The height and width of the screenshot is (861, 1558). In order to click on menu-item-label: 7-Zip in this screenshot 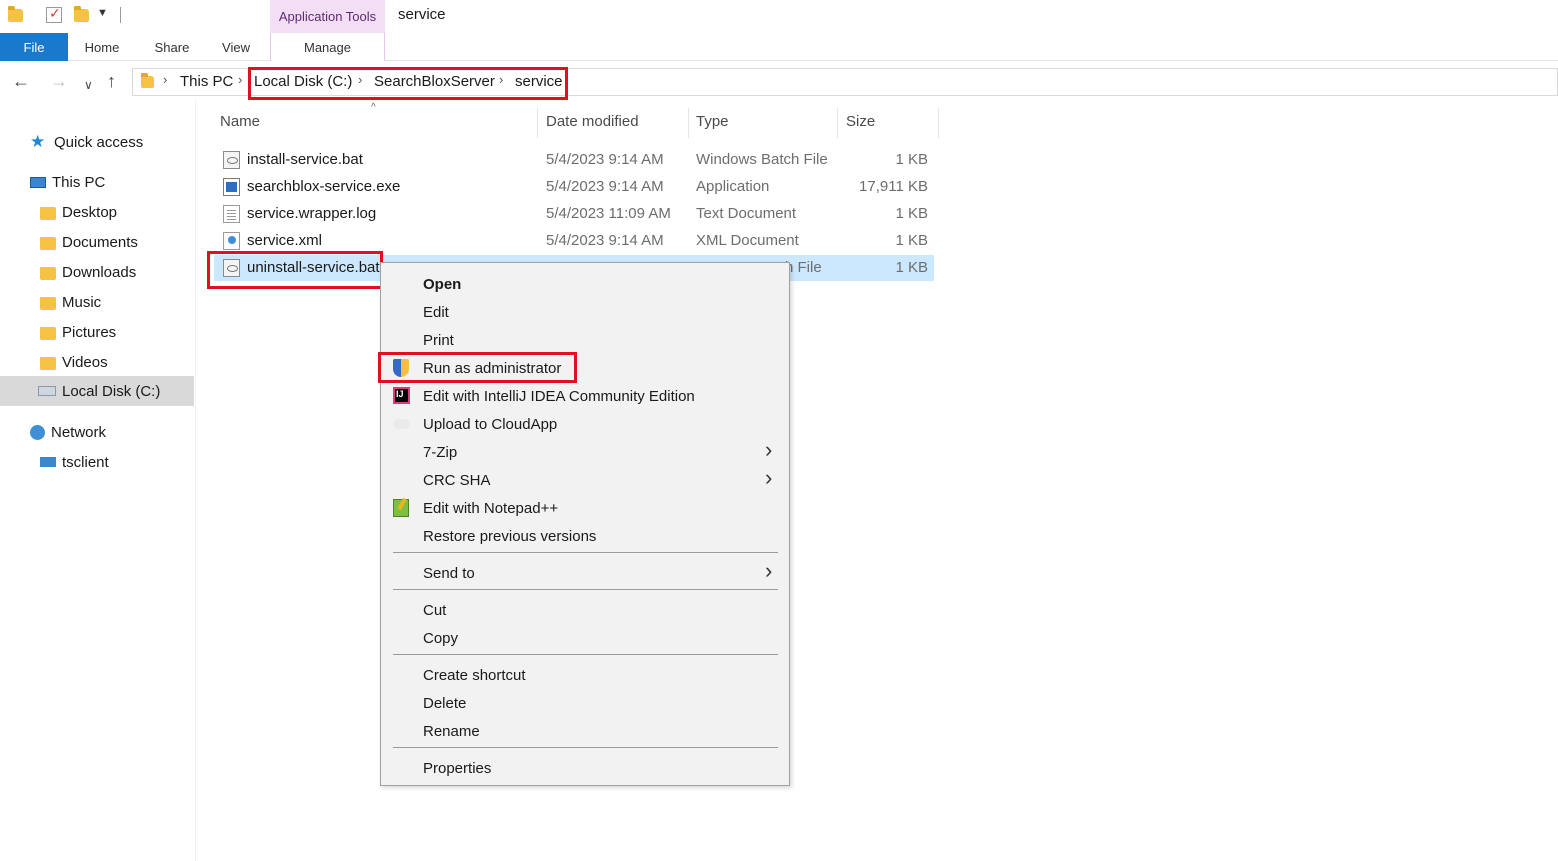, I will do `click(440, 452)`.